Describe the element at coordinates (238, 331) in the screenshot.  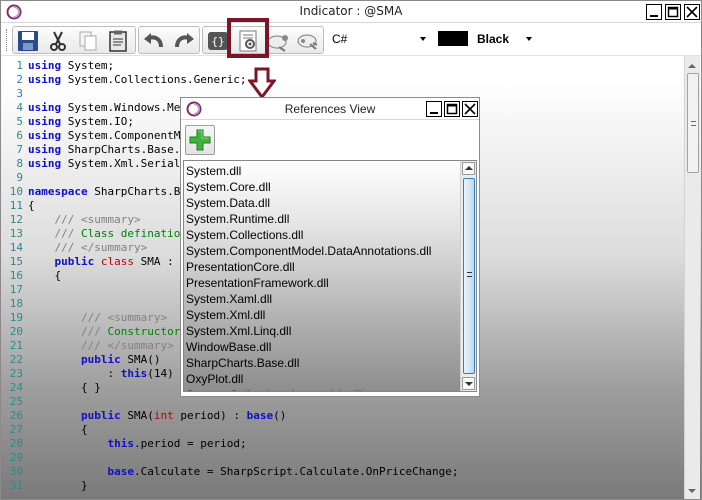
I see `reference-item: System.Xml.Linq.dll` at that location.